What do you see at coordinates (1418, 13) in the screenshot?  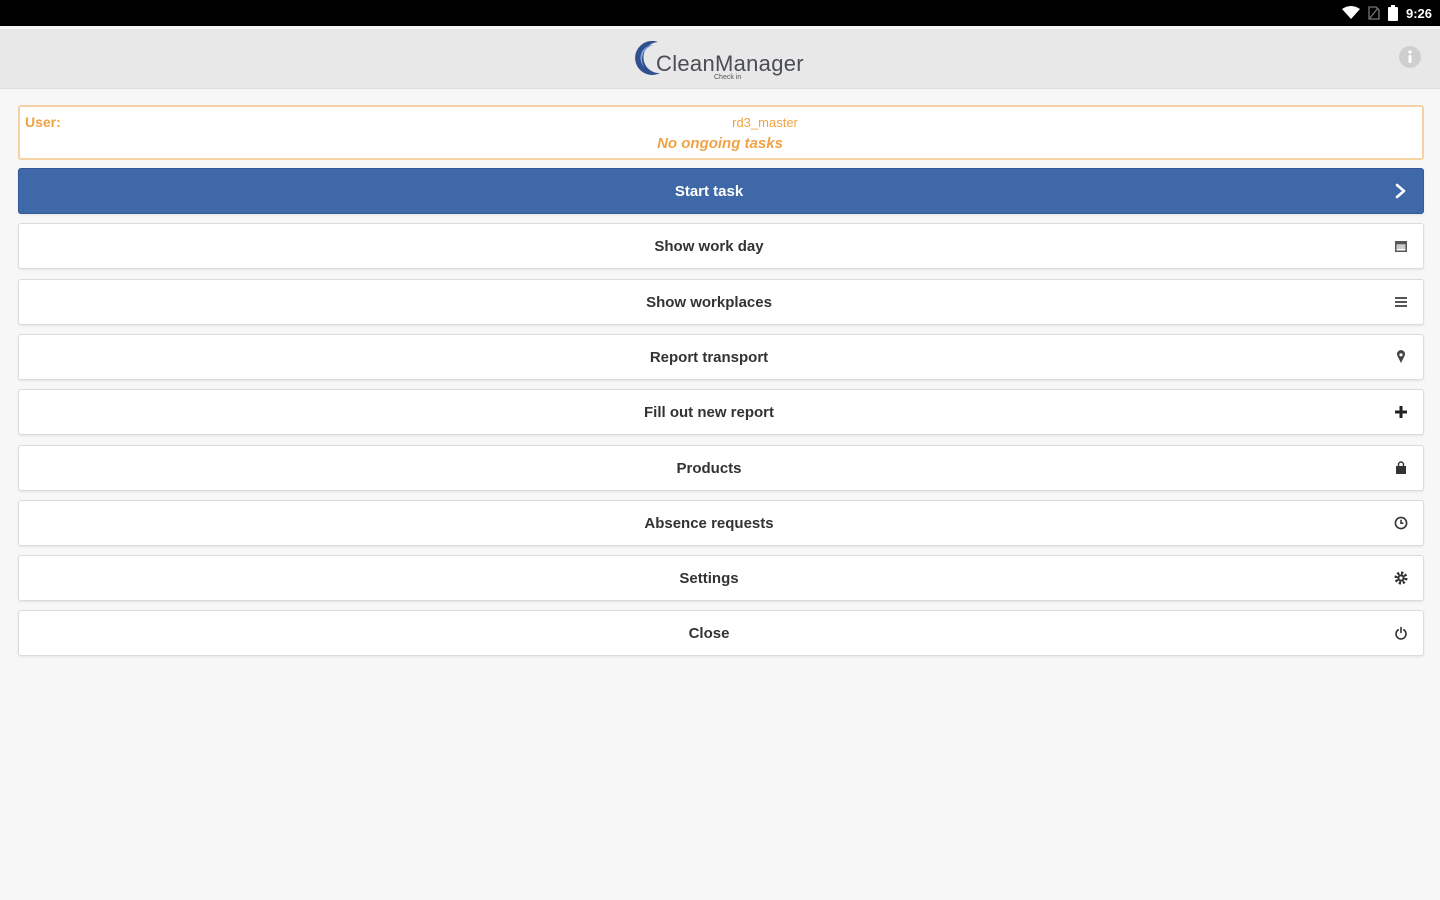 I see `status-time: 9:26` at bounding box center [1418, 13].